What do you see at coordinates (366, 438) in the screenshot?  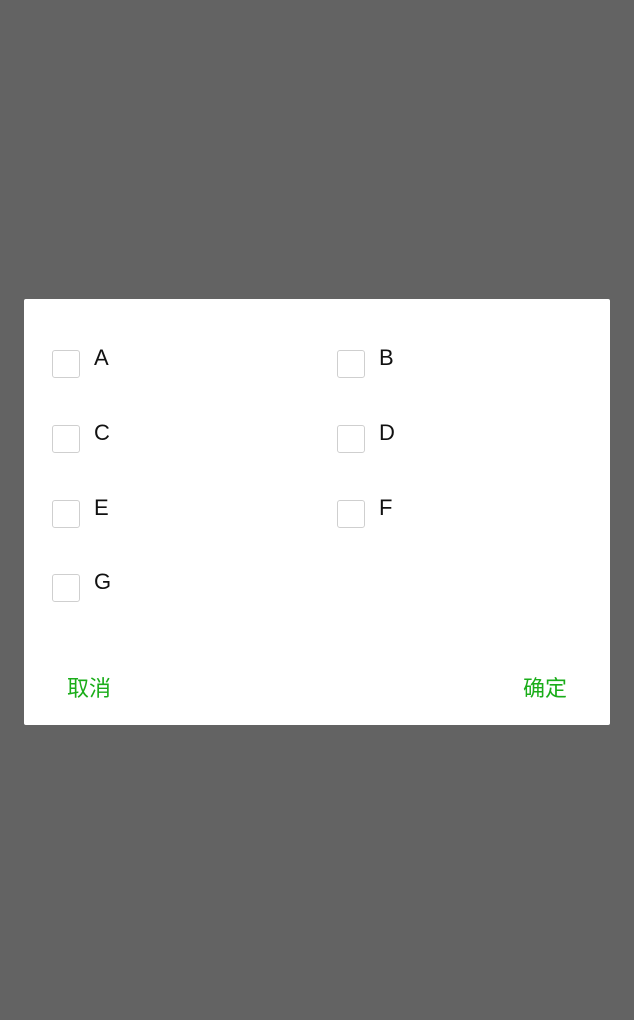 I see `option-d: D` at bounding box center [366, 438].